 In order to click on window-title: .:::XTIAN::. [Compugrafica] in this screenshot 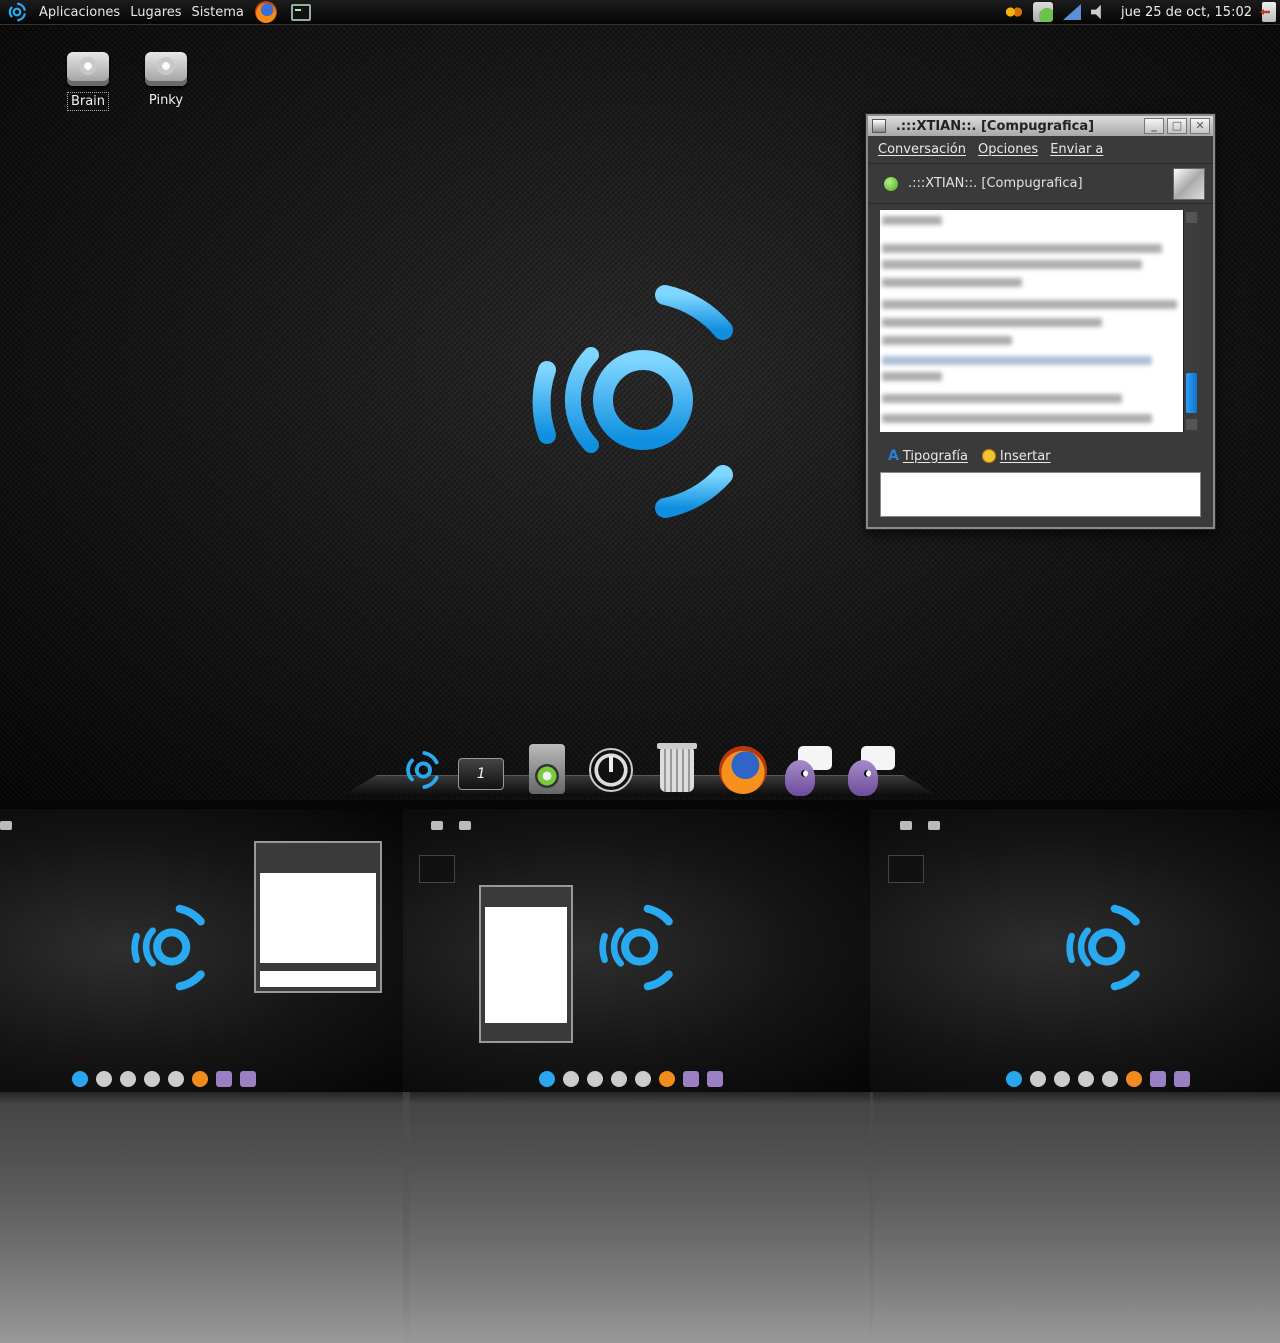, I will do `click(995, 126)`.